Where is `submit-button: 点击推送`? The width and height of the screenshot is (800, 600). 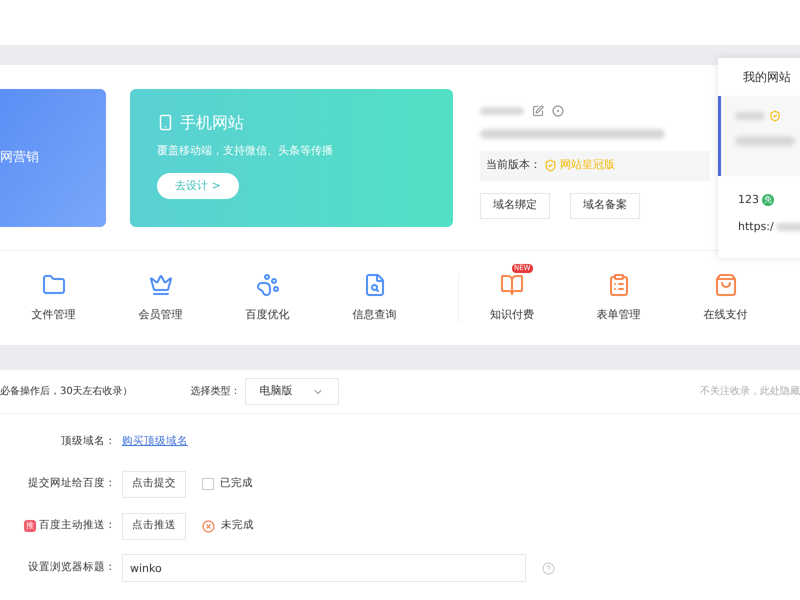 submit-button: 点击推送 is located at coordinates (154, 526).